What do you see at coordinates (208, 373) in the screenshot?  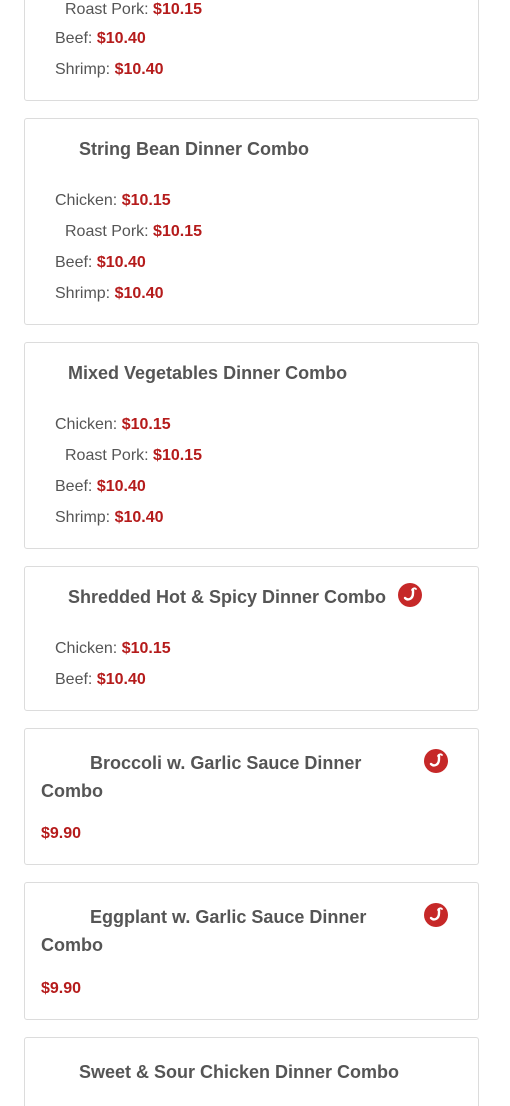 I see `menu-item-title: Mixed Vegetables Dinner Combo` at bounding box center [208, 373].